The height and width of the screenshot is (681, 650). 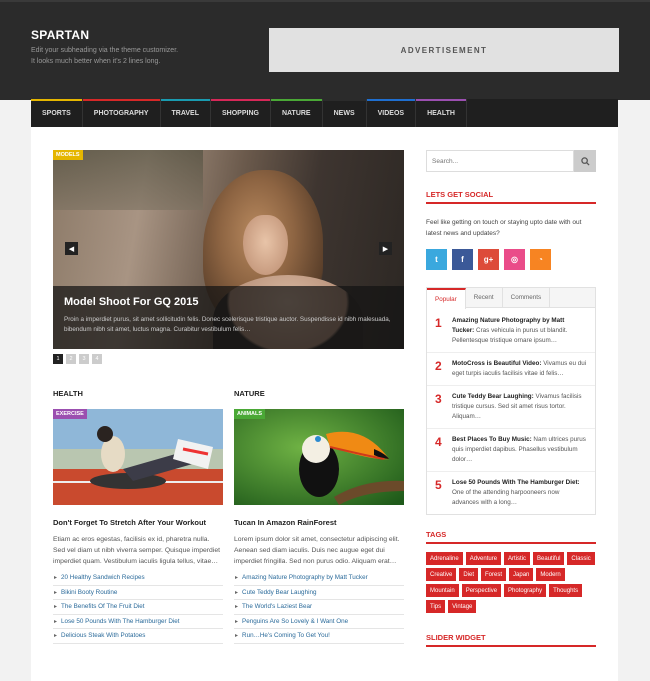 I want to click on tab-comments: Comments, so click(x=527, y=297).